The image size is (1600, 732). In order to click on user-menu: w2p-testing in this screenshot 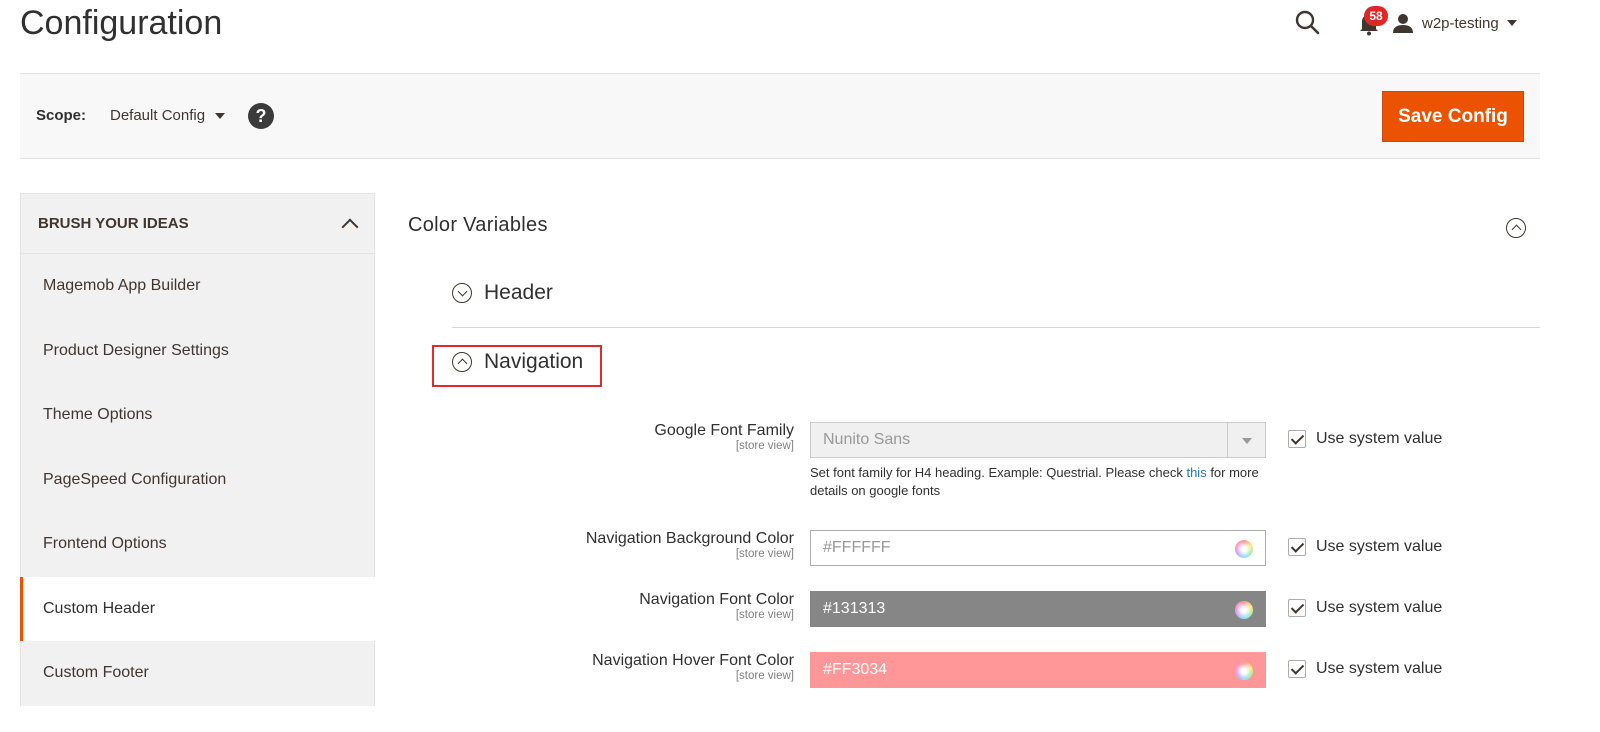, I will do `click(1466, 23)`.